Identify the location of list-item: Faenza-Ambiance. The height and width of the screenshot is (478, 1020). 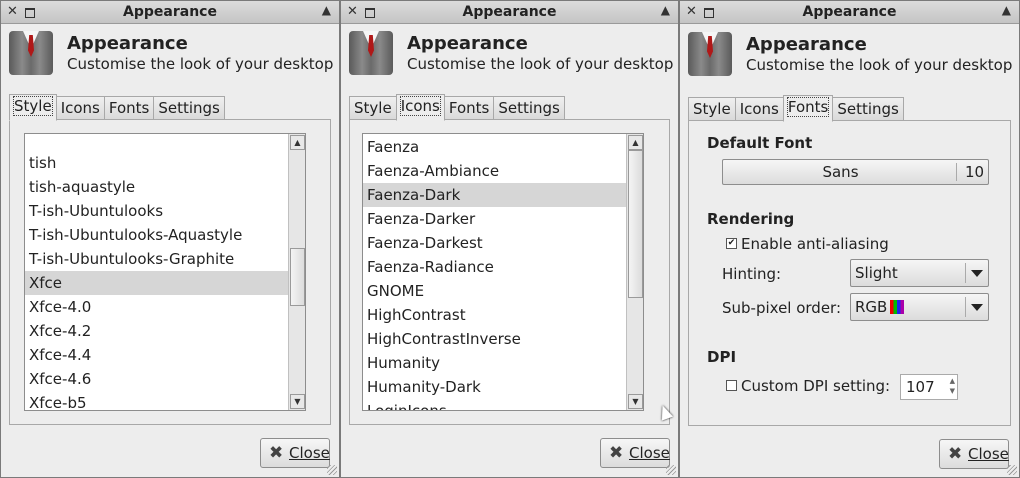
(494, 171).